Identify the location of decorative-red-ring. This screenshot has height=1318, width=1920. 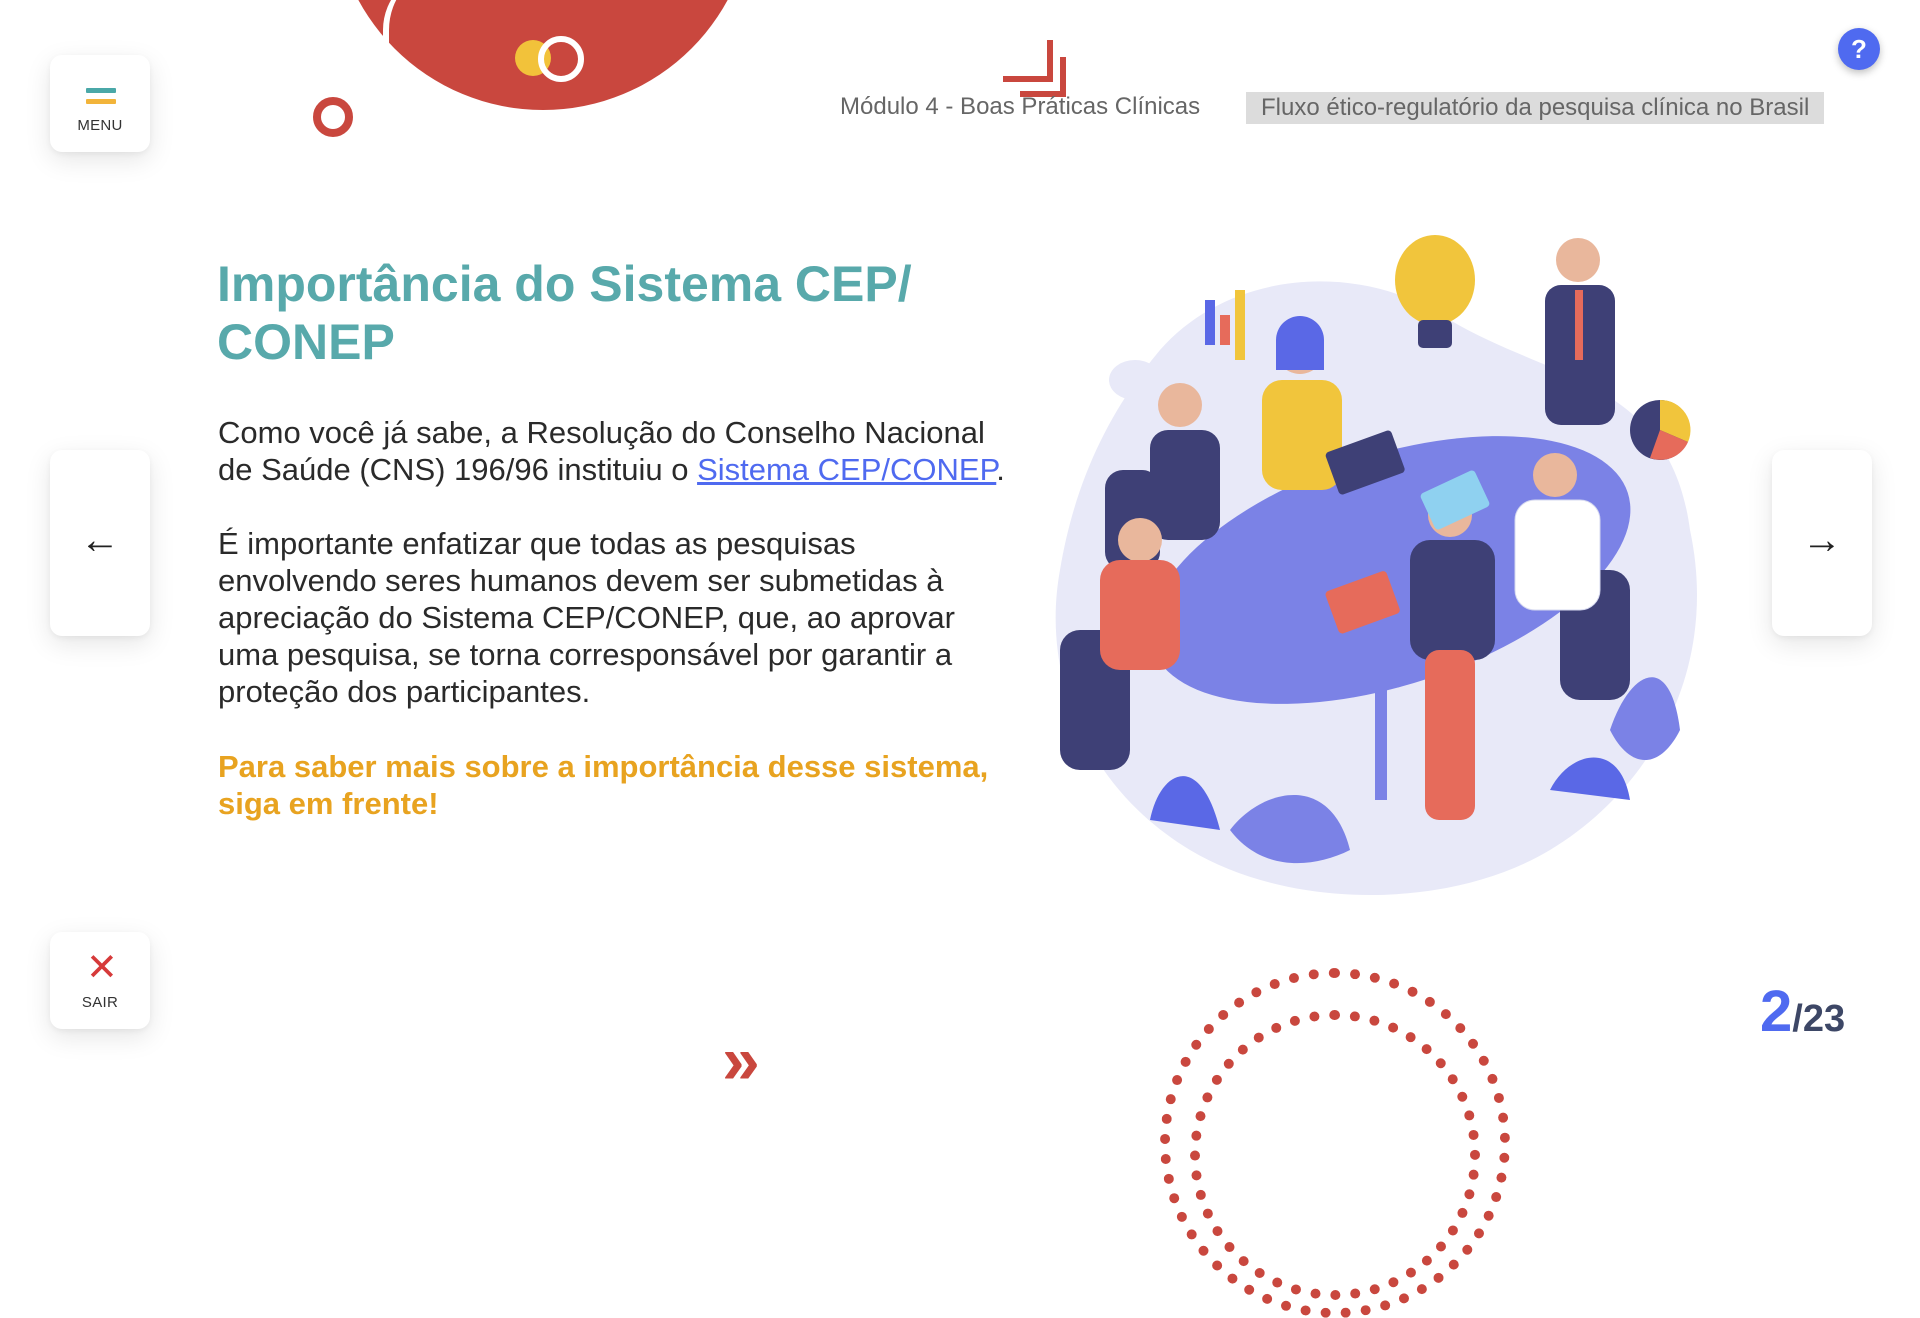
(333, 117).